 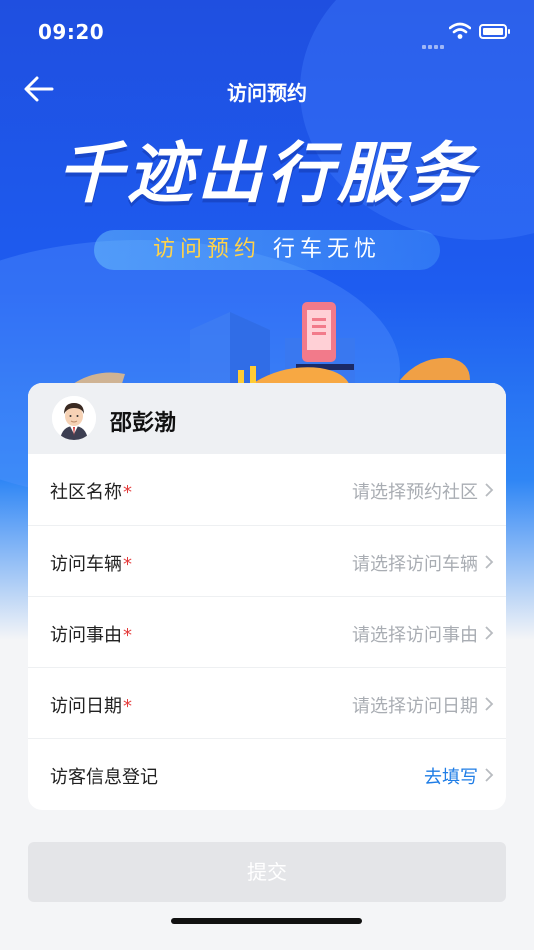 What do you see at coordinates (86, 564) in the screenshot?
I see `row-label-text: 访问车辆` at bounding box center [86, 564].